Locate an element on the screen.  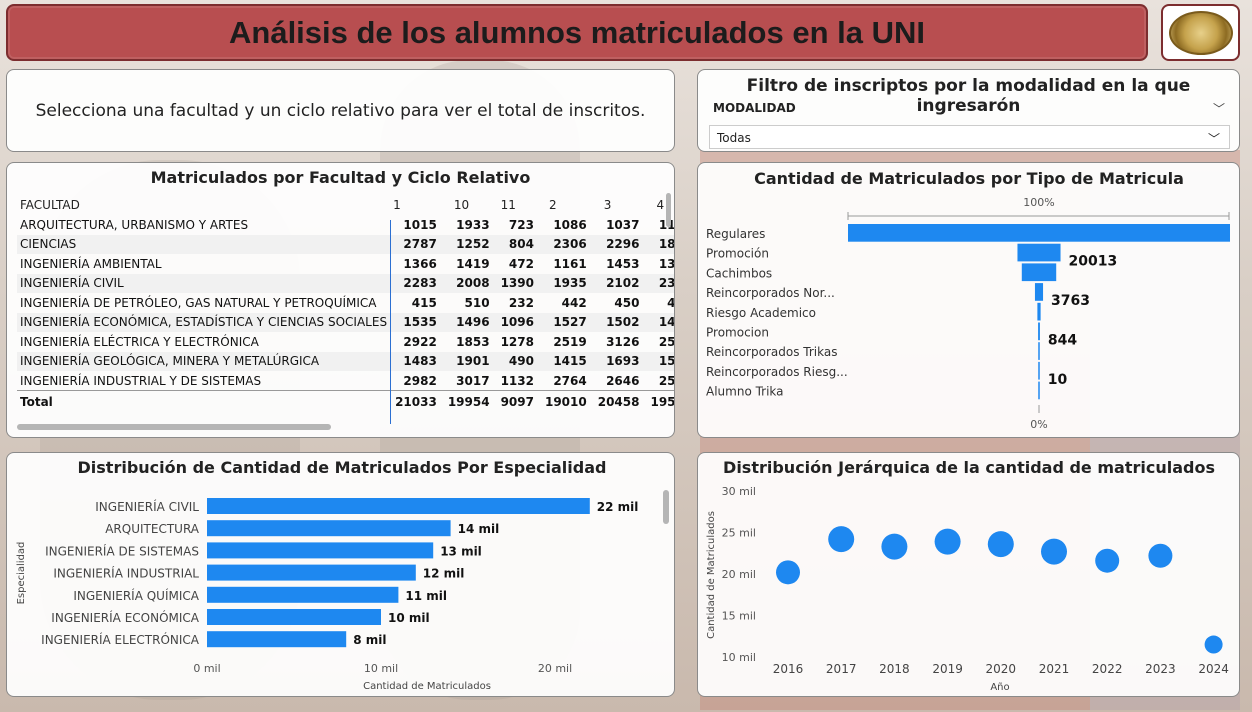
funnel-bottom-label: 0% is located at coordinates (1038, 424).